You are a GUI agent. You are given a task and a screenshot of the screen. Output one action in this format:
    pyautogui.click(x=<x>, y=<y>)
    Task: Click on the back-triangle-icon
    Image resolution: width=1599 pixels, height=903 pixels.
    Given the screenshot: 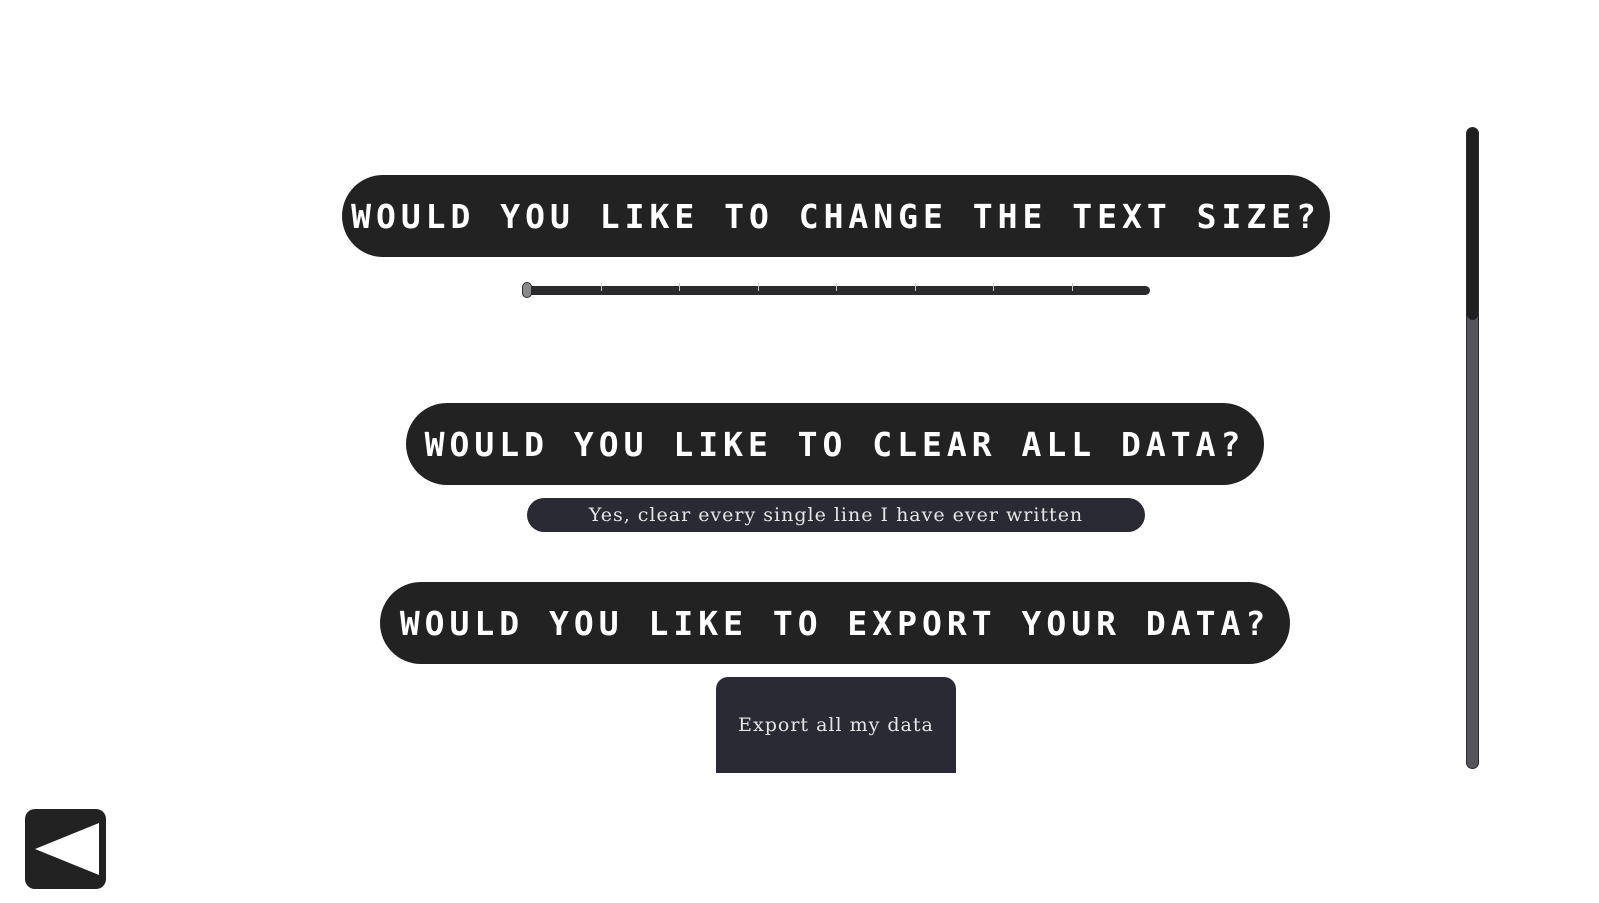 What is the action you would take?
    pyautogui.click(x=66, y=849)
    